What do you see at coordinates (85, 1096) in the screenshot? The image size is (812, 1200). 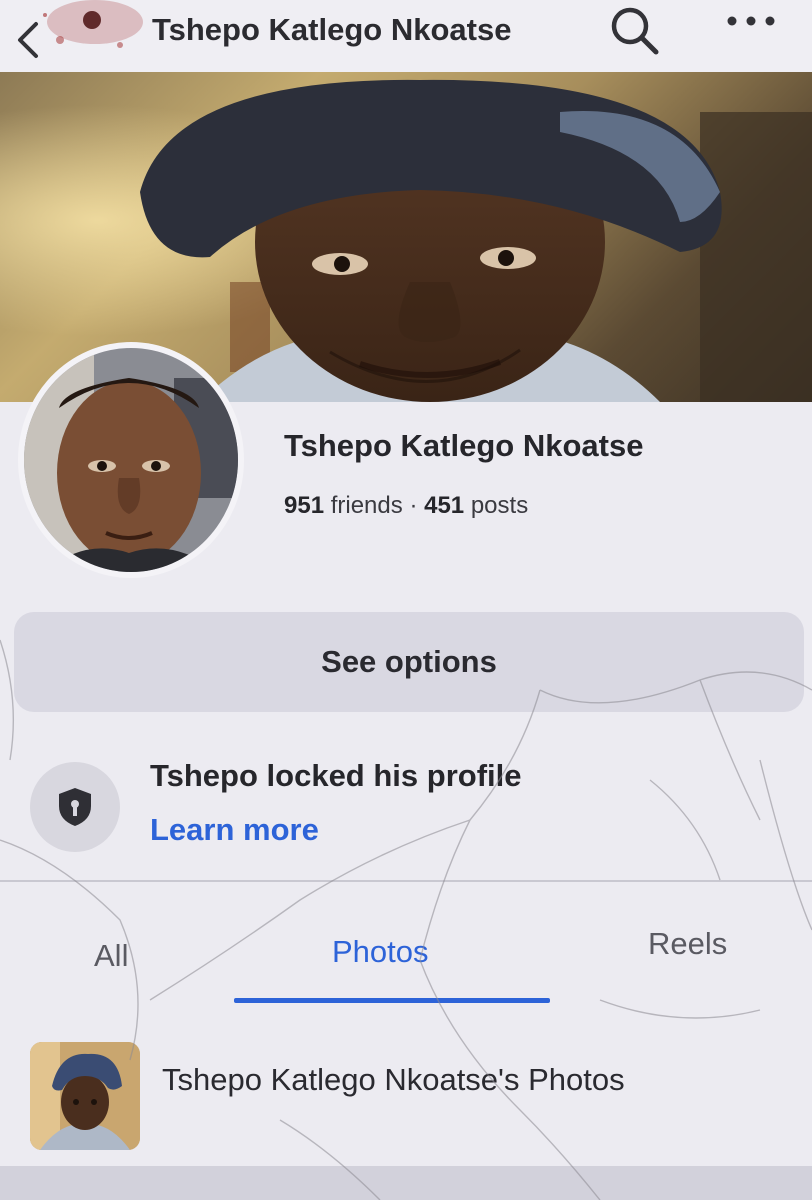 I see `album-thumbnail` at bounding box center [85, 1096].